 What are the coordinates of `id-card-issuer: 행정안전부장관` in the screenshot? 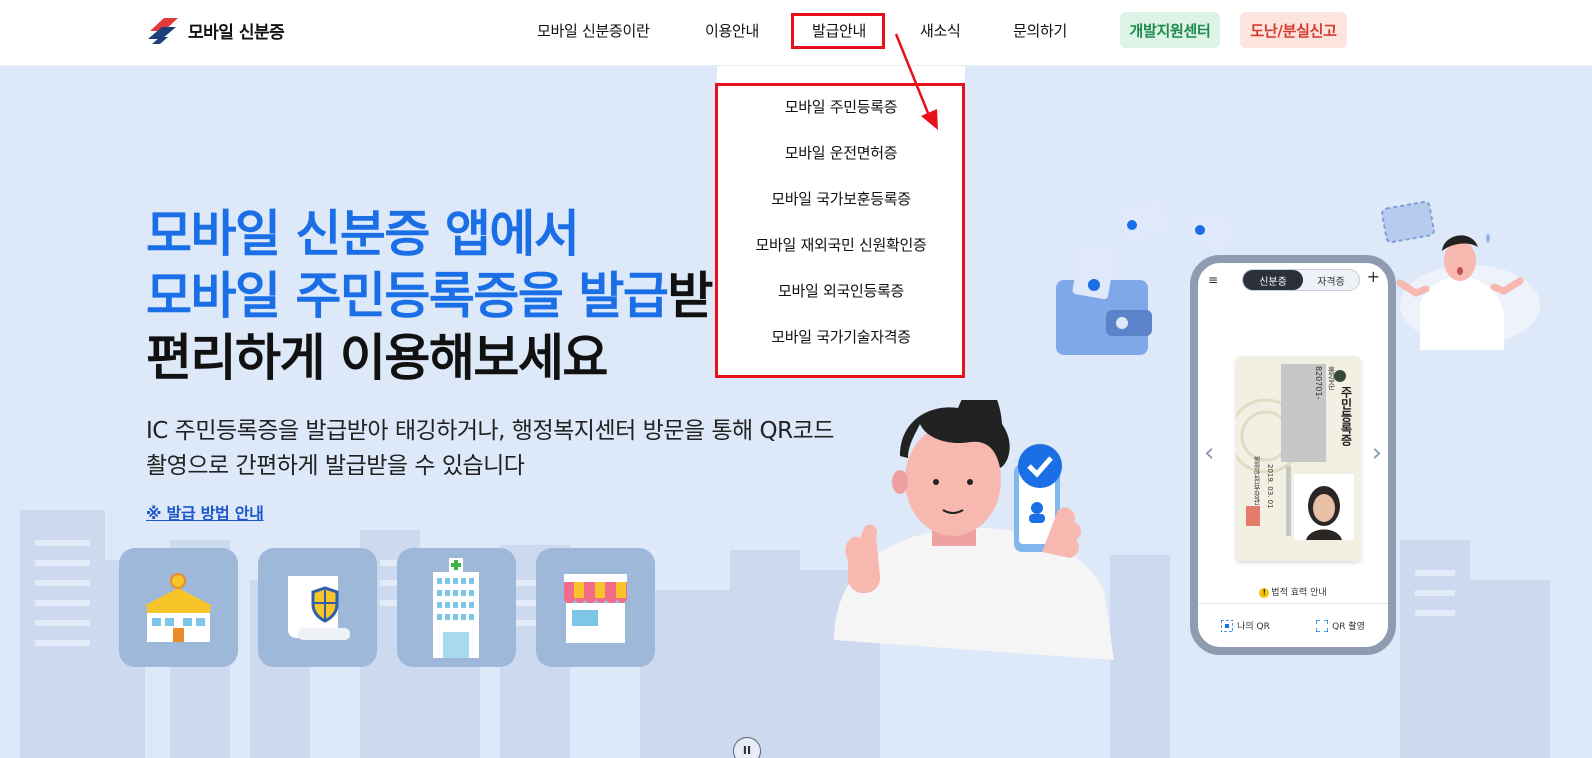 It's located at (1257, 480).